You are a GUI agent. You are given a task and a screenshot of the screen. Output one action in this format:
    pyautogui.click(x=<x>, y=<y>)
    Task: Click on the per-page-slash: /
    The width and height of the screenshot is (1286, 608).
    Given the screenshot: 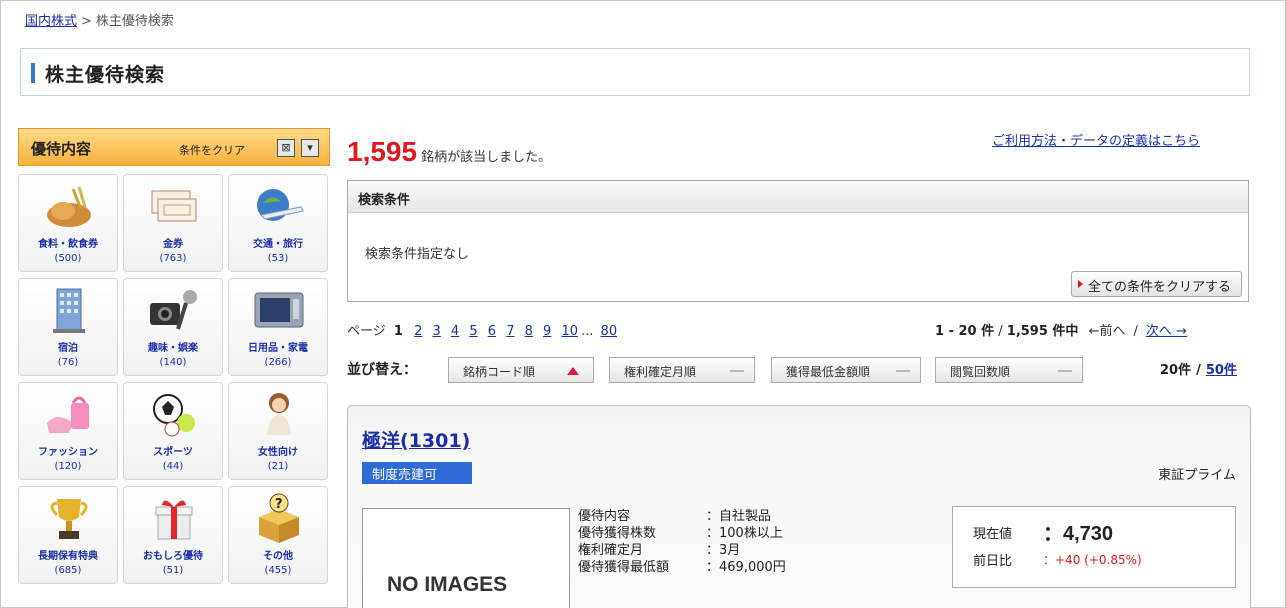 What is the action you would take?
    pyautogui.click(x=1198, y=370)
    